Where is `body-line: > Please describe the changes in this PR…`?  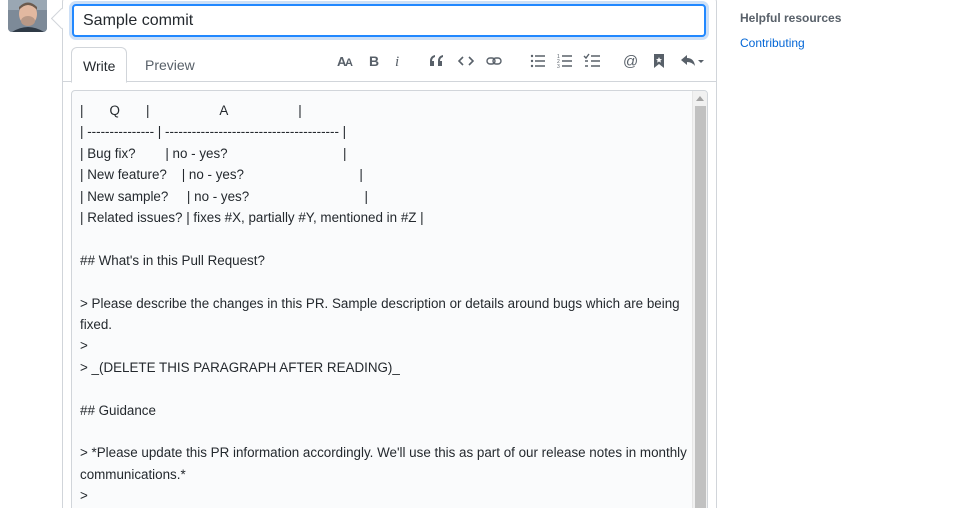 body-line: > Please describe the changes in this PR… is located at coordinates (382, 314).